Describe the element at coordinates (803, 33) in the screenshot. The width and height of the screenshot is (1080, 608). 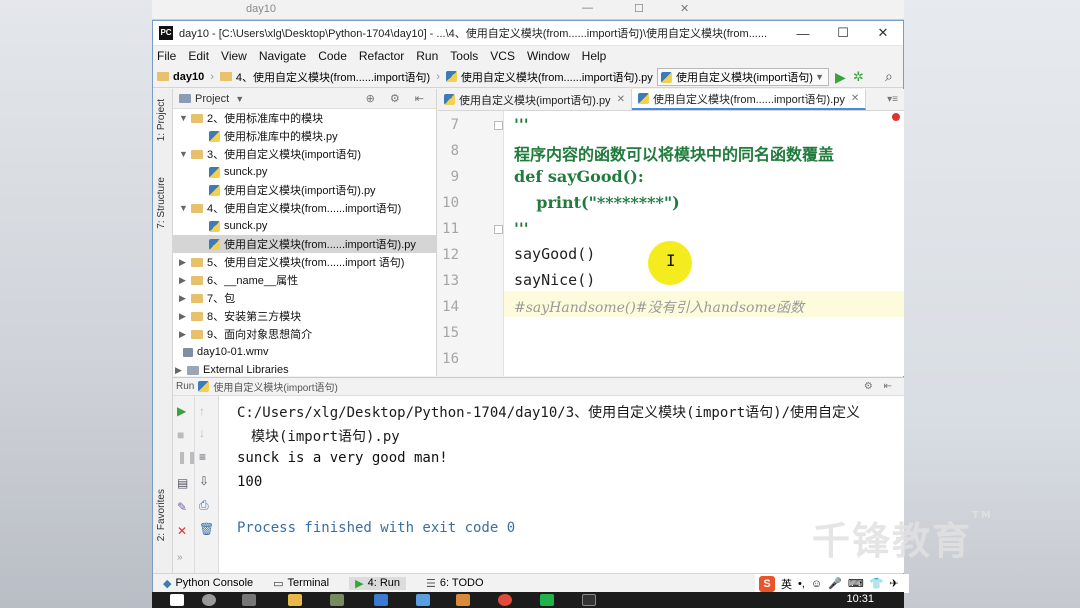
I see `minimize-button: —` at that location.